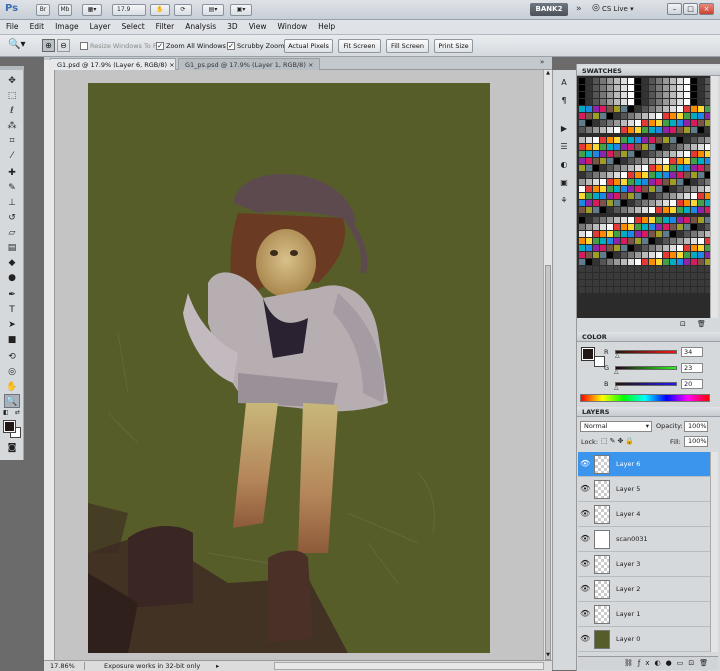 Image resolution: width=720 pixels, height=671 pixels. I want to click on masks-panel-icon: ▣, so click(564, 183).